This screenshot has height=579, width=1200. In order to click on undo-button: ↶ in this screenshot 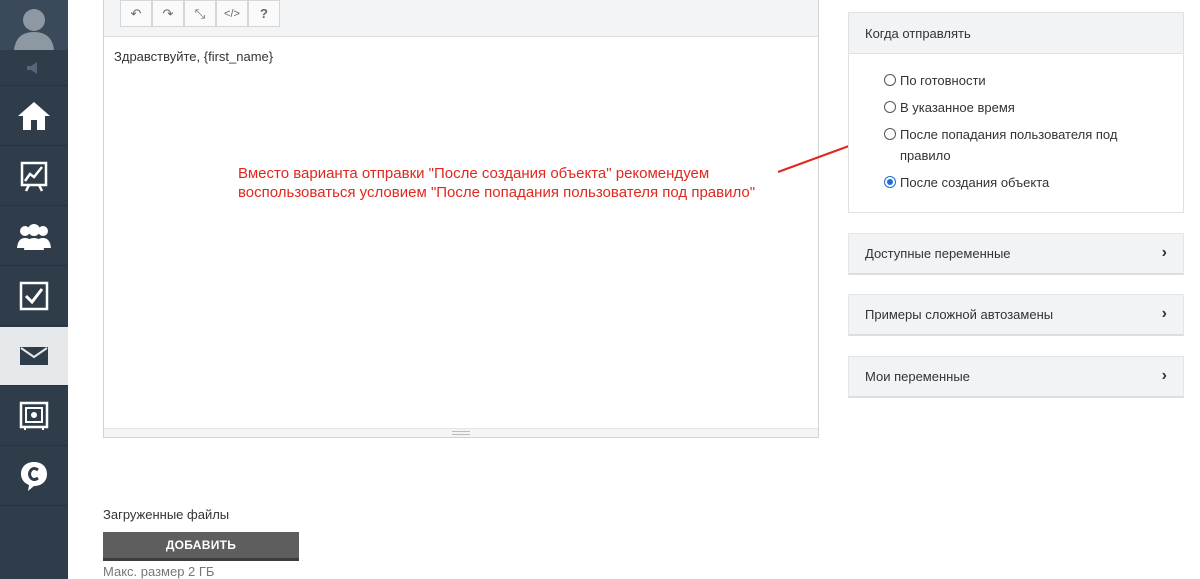, I will do `click(136, 13)`.